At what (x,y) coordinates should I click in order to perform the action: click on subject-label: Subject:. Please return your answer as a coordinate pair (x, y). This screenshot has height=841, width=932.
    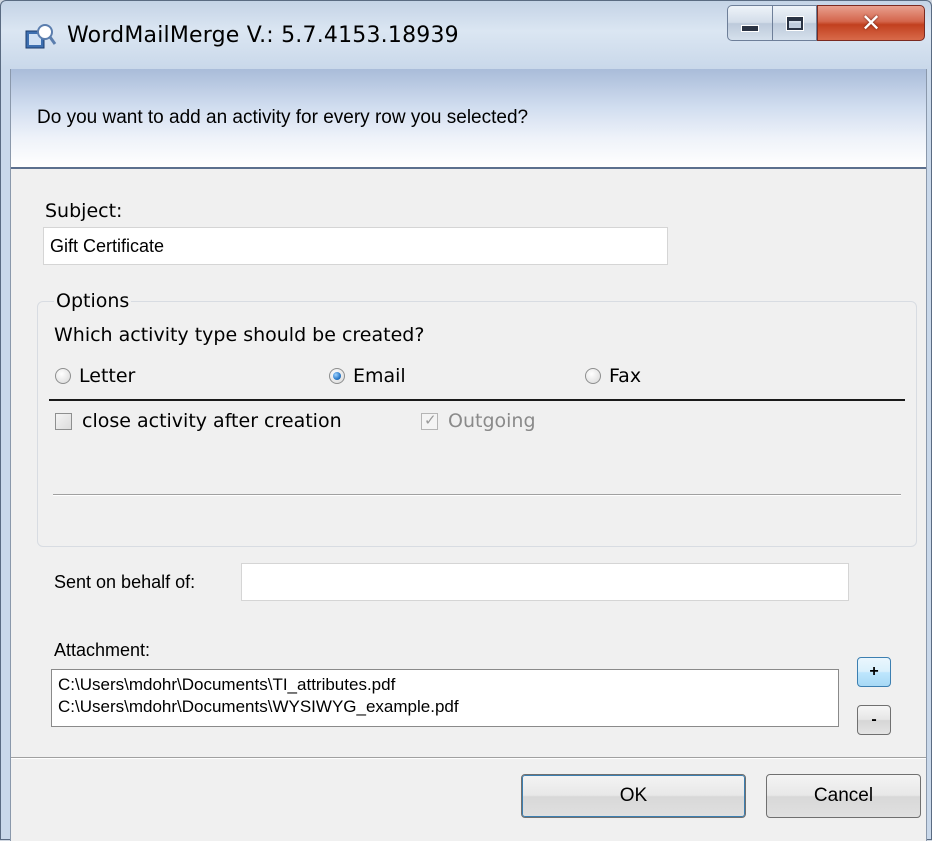
    Looking at the image, I should click on (84, 211).